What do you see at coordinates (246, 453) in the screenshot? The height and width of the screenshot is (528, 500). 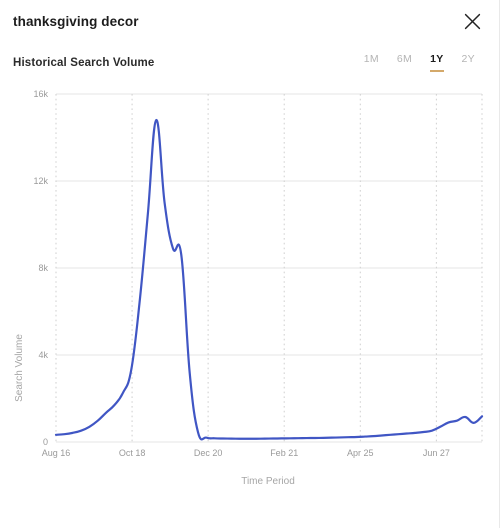 I see `chart-x-axis: Aug 16 Oct 18 Dec 20 Feb 21 Apr 25 Jun 27` at bounding box center [246, 453].